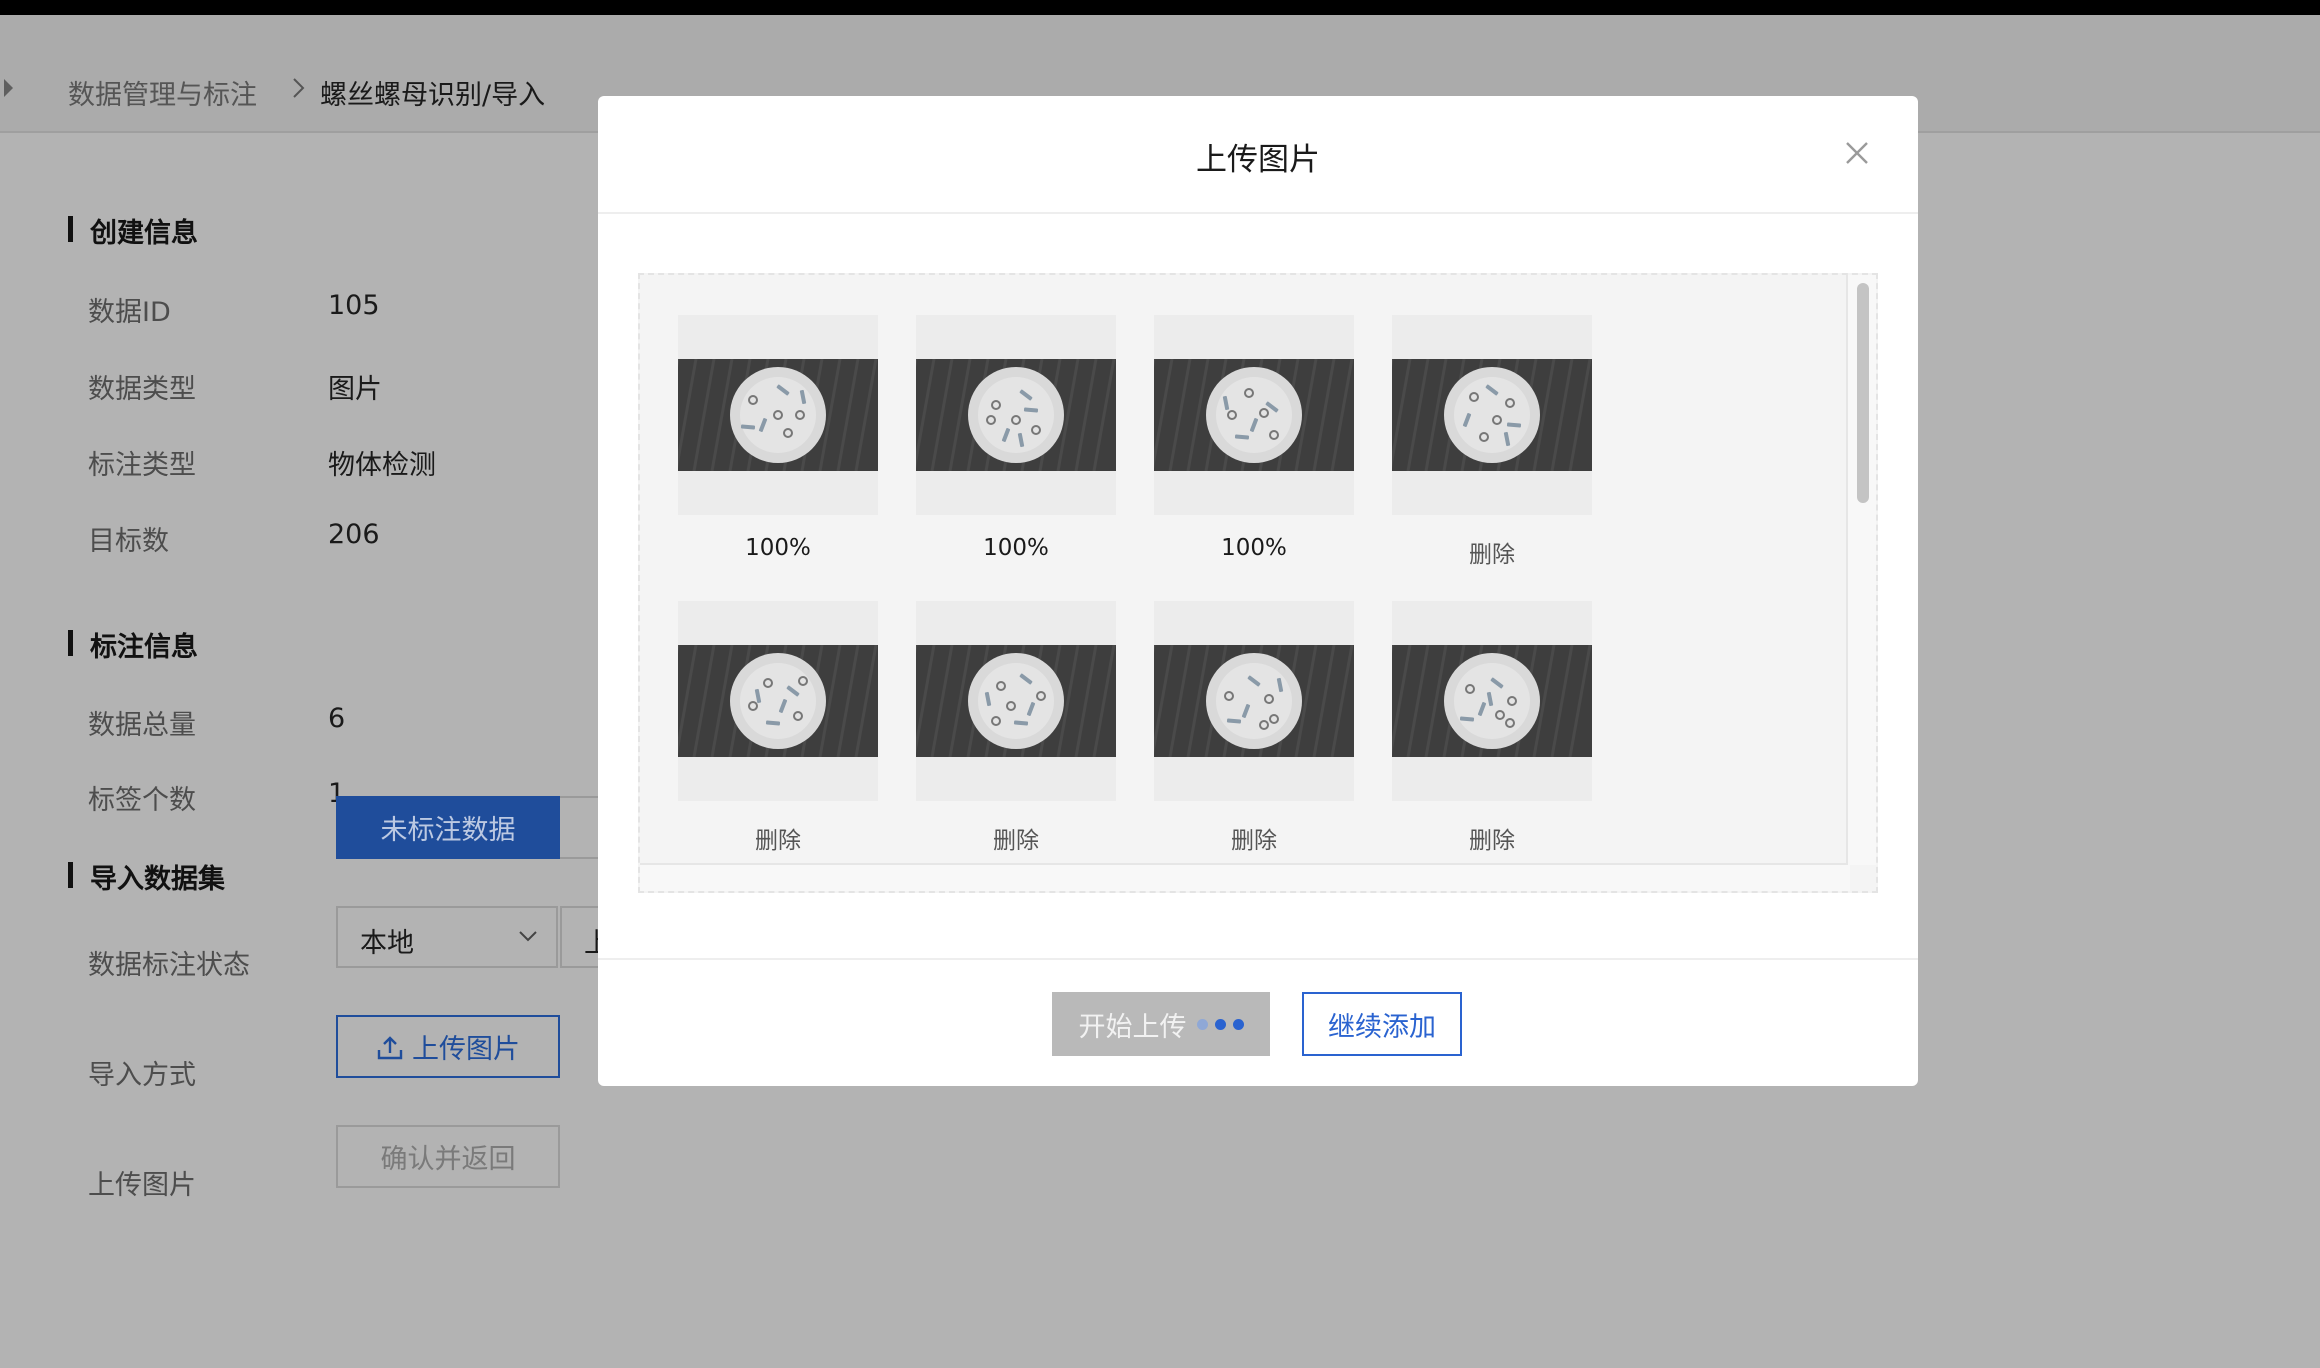 This screenshot has height=1368, width=2320. Describe the element at coordinates (355, 389) in the screenshot. I see `row-value-data-type: 图片` at that location.